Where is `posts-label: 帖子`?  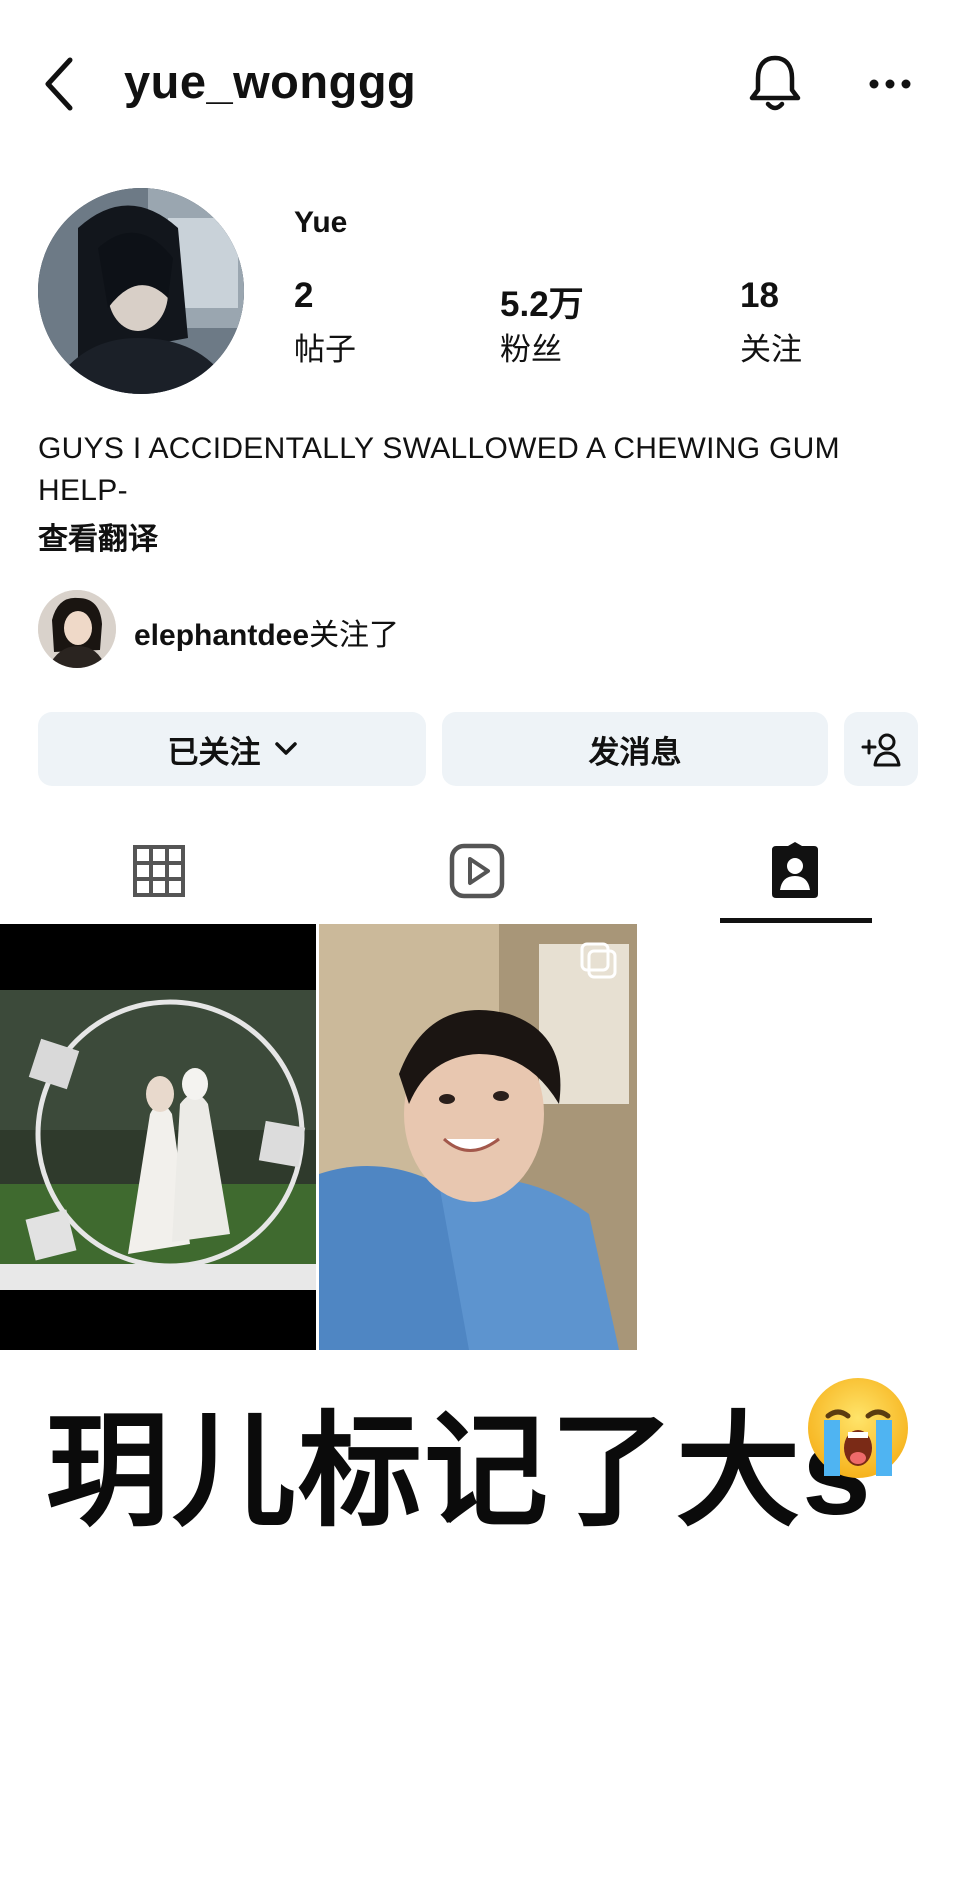
posts-label: 帖子 is located at coordinates (325, 346).